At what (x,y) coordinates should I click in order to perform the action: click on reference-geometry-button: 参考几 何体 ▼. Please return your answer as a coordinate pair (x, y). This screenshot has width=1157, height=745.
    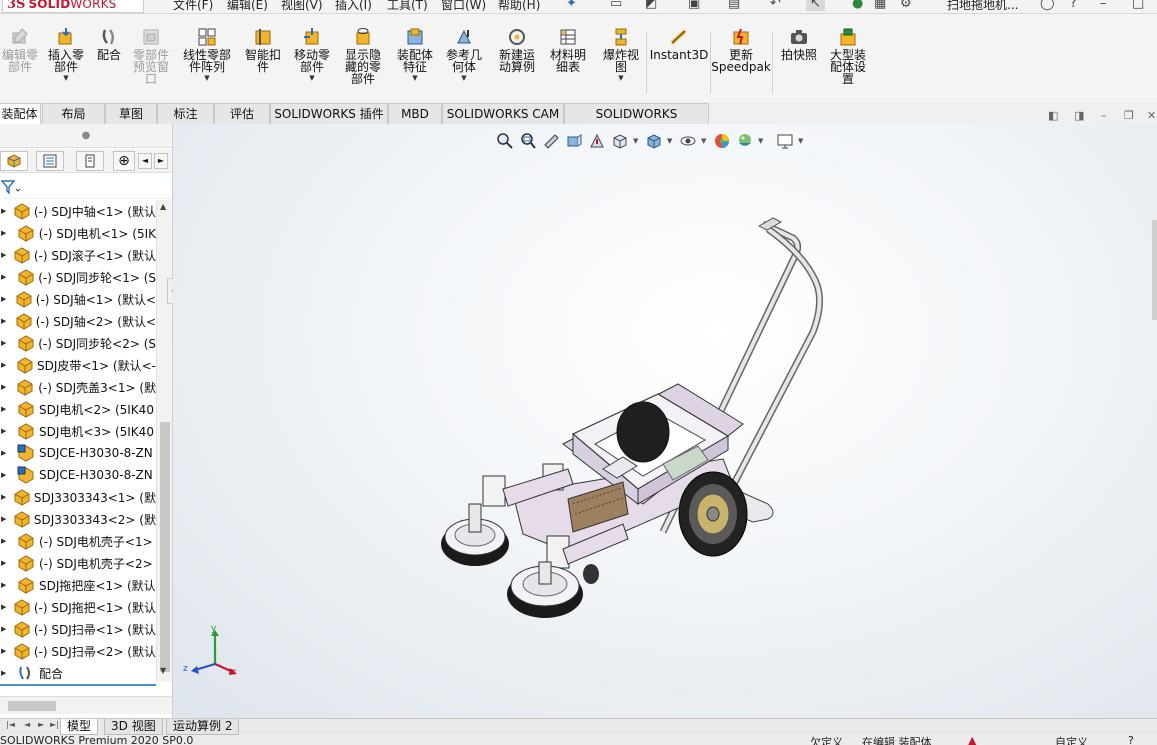
    Looking at the image, I should click on (464, 54).